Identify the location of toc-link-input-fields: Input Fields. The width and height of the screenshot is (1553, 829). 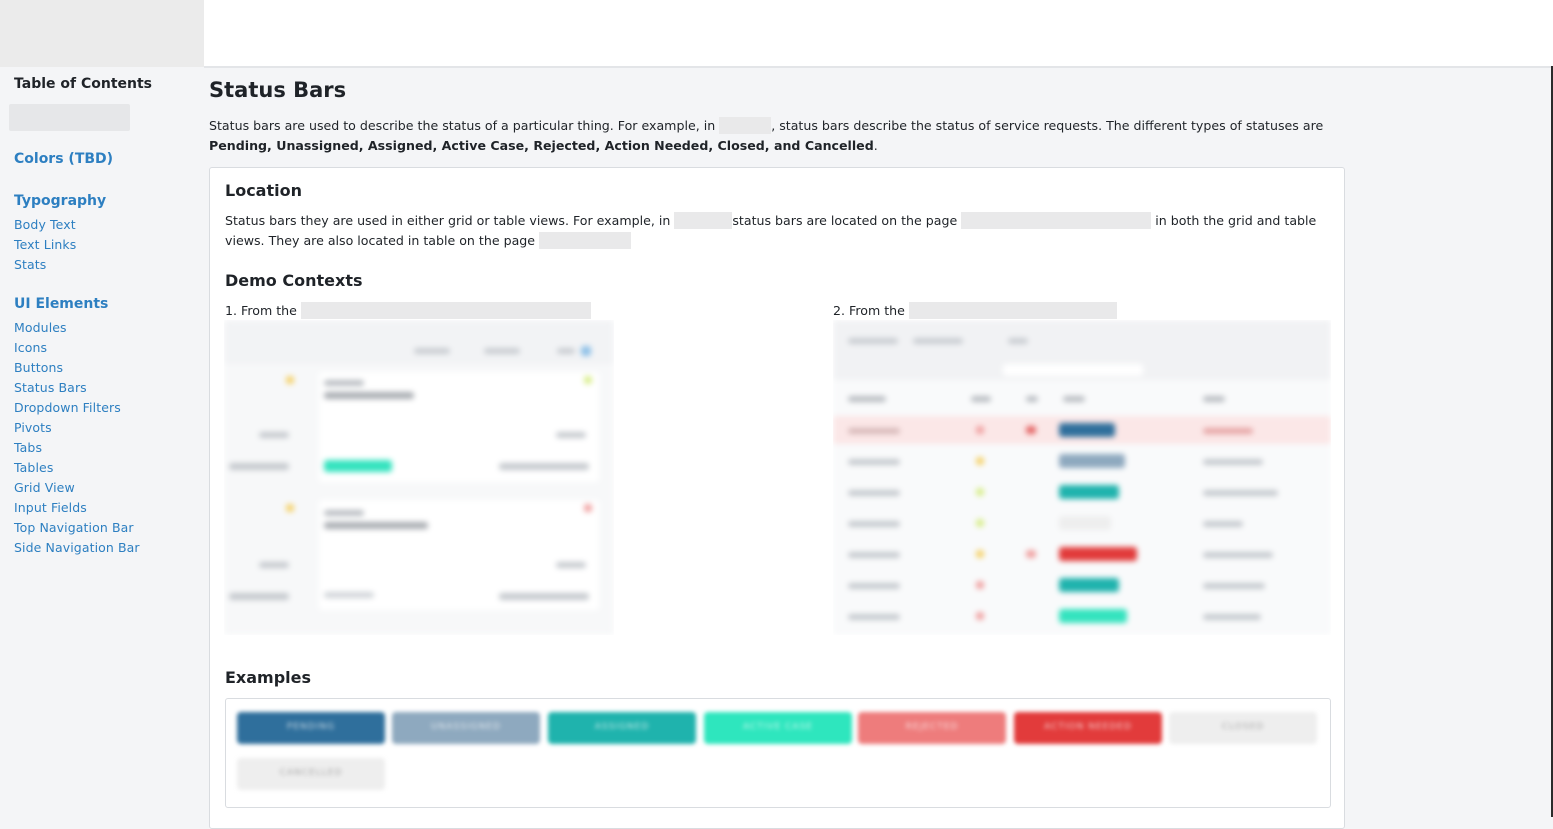
(50, 507).